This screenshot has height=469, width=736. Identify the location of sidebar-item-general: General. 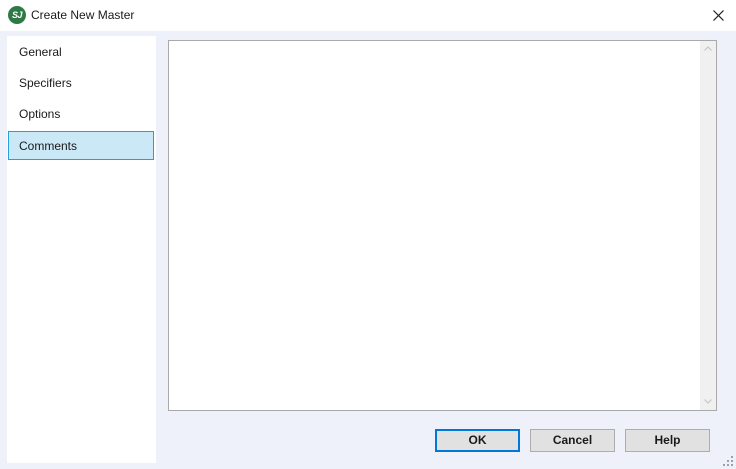
(81, 51).